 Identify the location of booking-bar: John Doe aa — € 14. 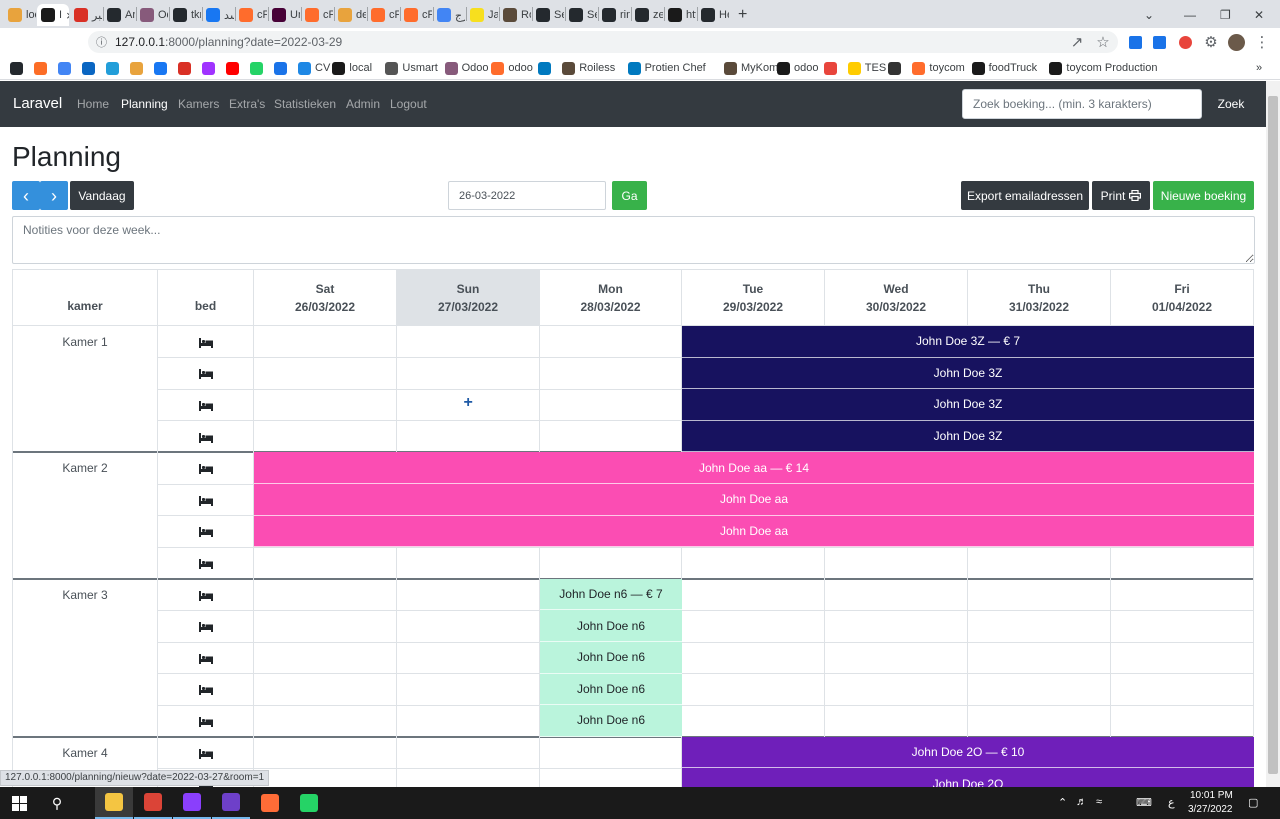
(754, 468).